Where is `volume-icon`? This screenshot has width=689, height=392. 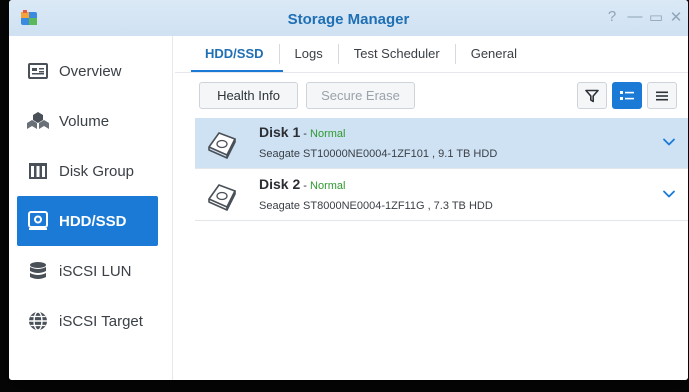 volume-icon is located at coordinates (38, 121).